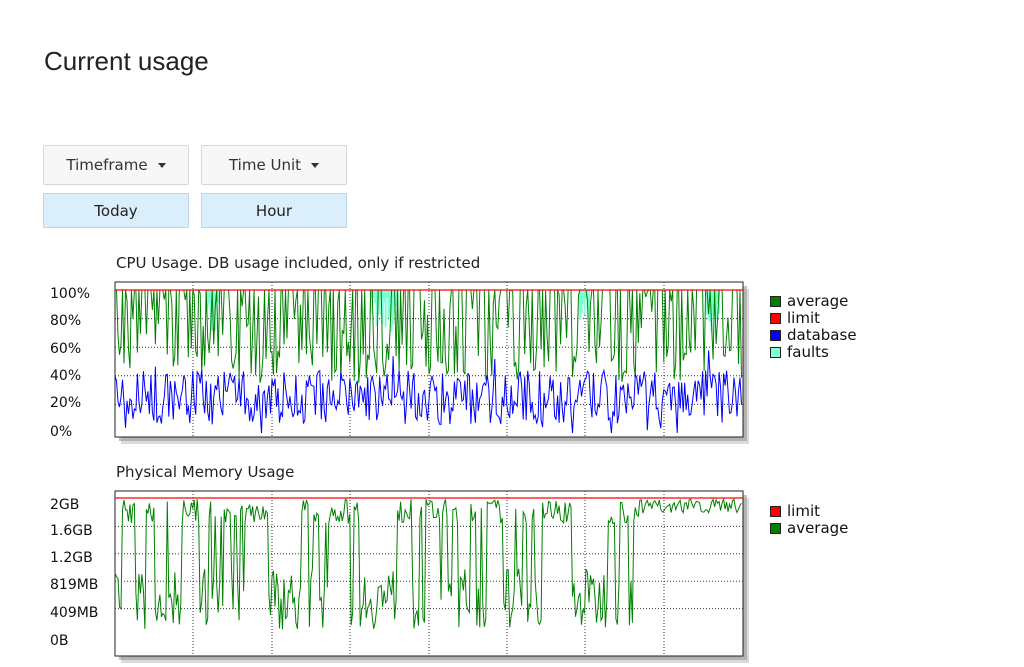  I want to click on time-unit-label: Time Unit, so click(264, 165).